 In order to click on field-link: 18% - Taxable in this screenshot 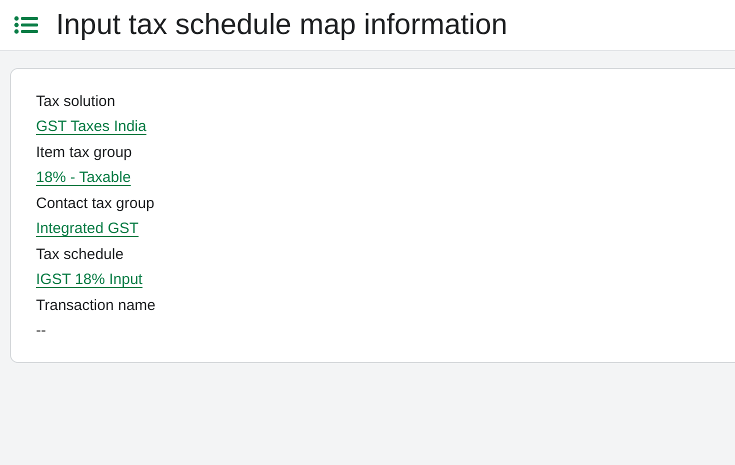, I will do `click(83, 178)`.